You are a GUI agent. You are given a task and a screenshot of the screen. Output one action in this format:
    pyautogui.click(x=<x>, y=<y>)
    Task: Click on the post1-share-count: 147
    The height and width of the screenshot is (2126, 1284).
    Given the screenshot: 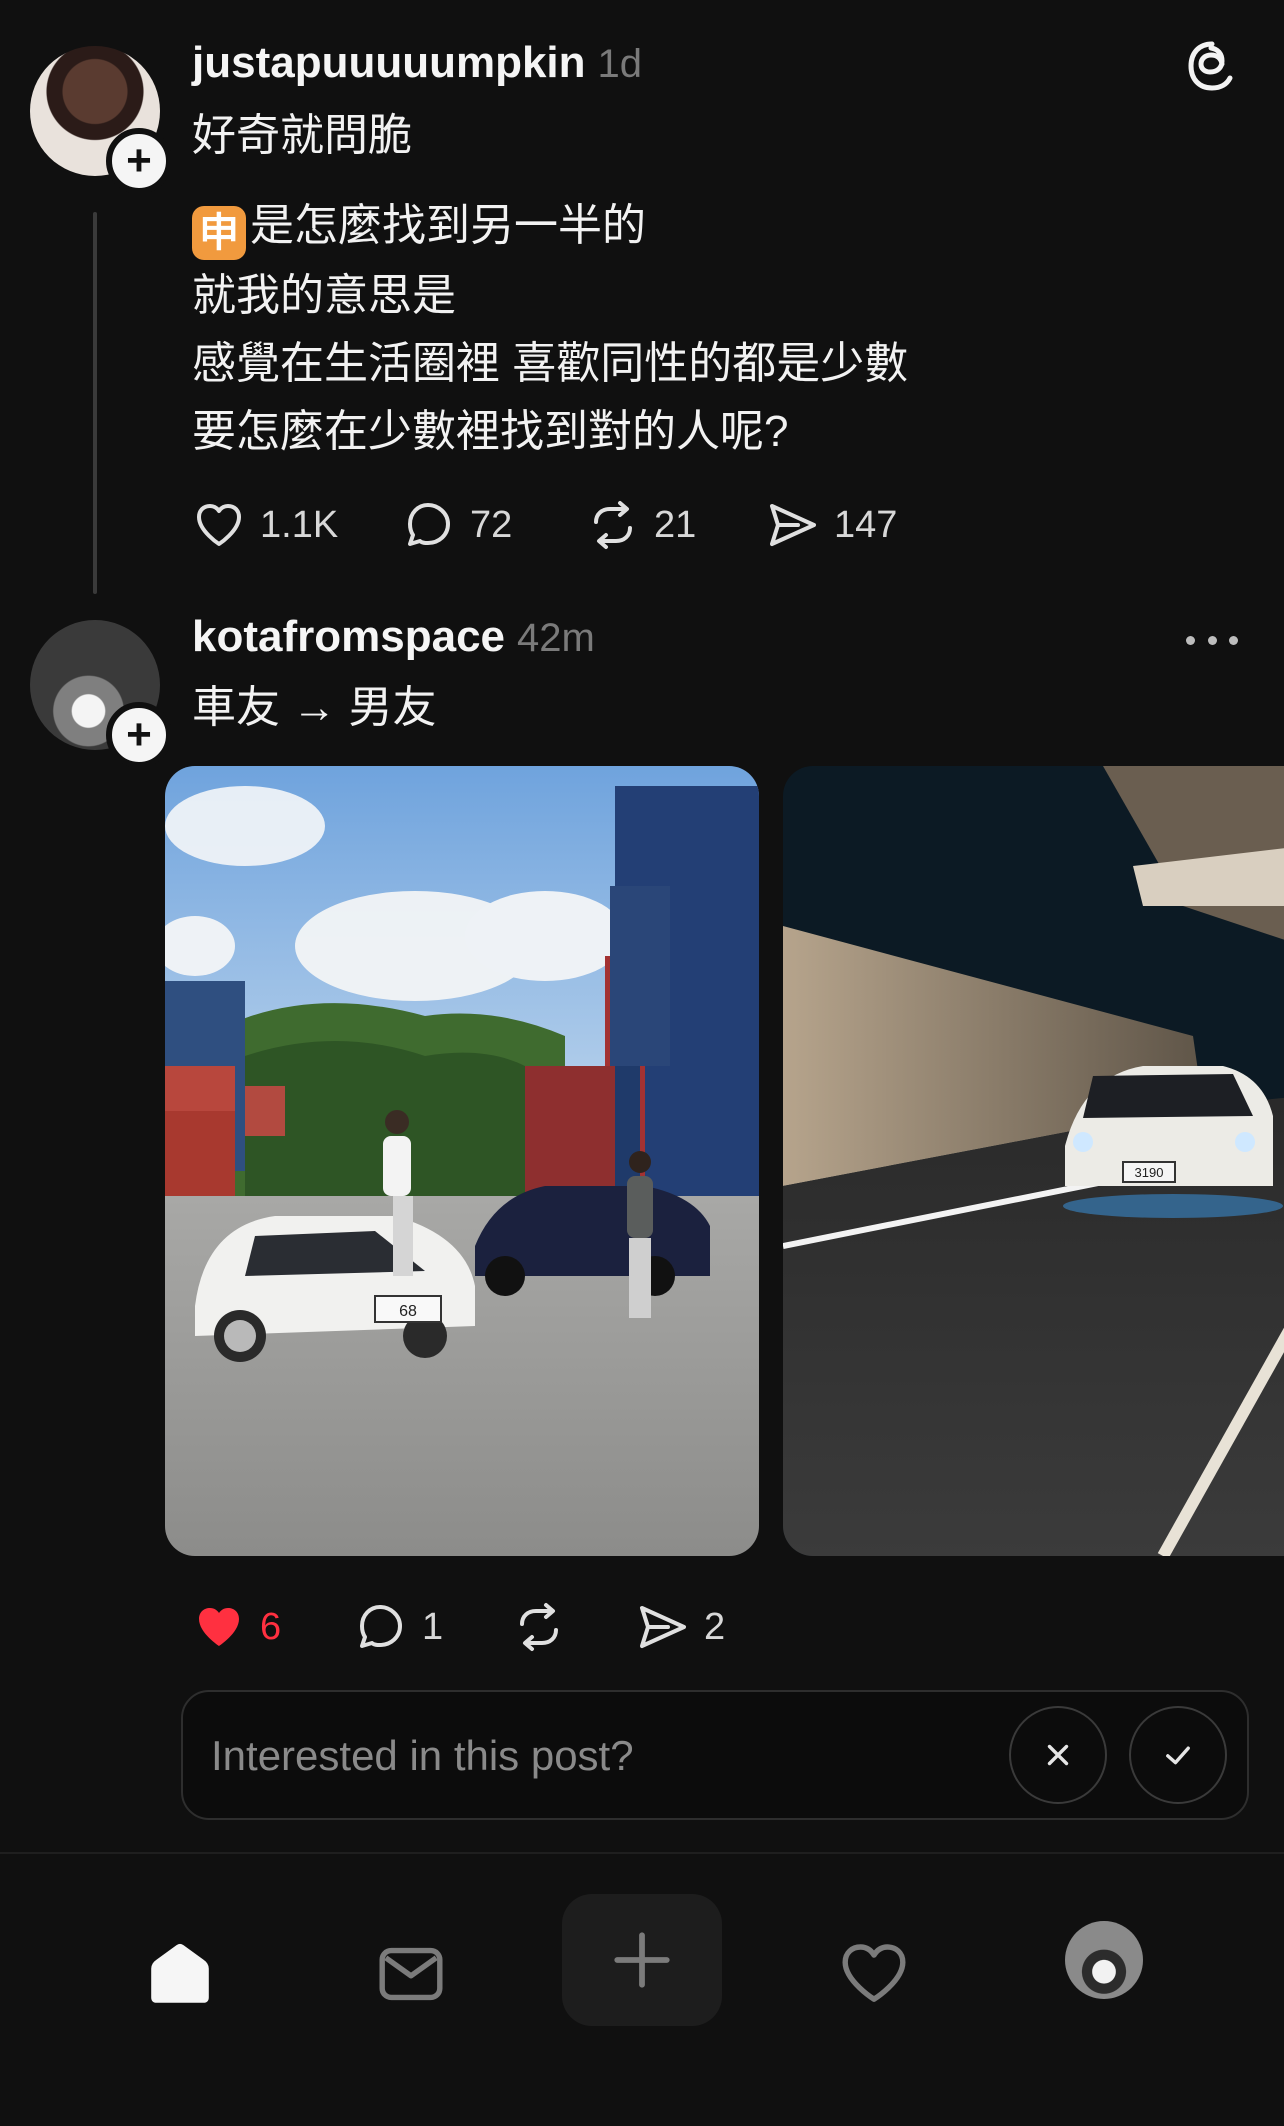 What is the action you would take?
    pyautogui.click(x=866, y=524)
    